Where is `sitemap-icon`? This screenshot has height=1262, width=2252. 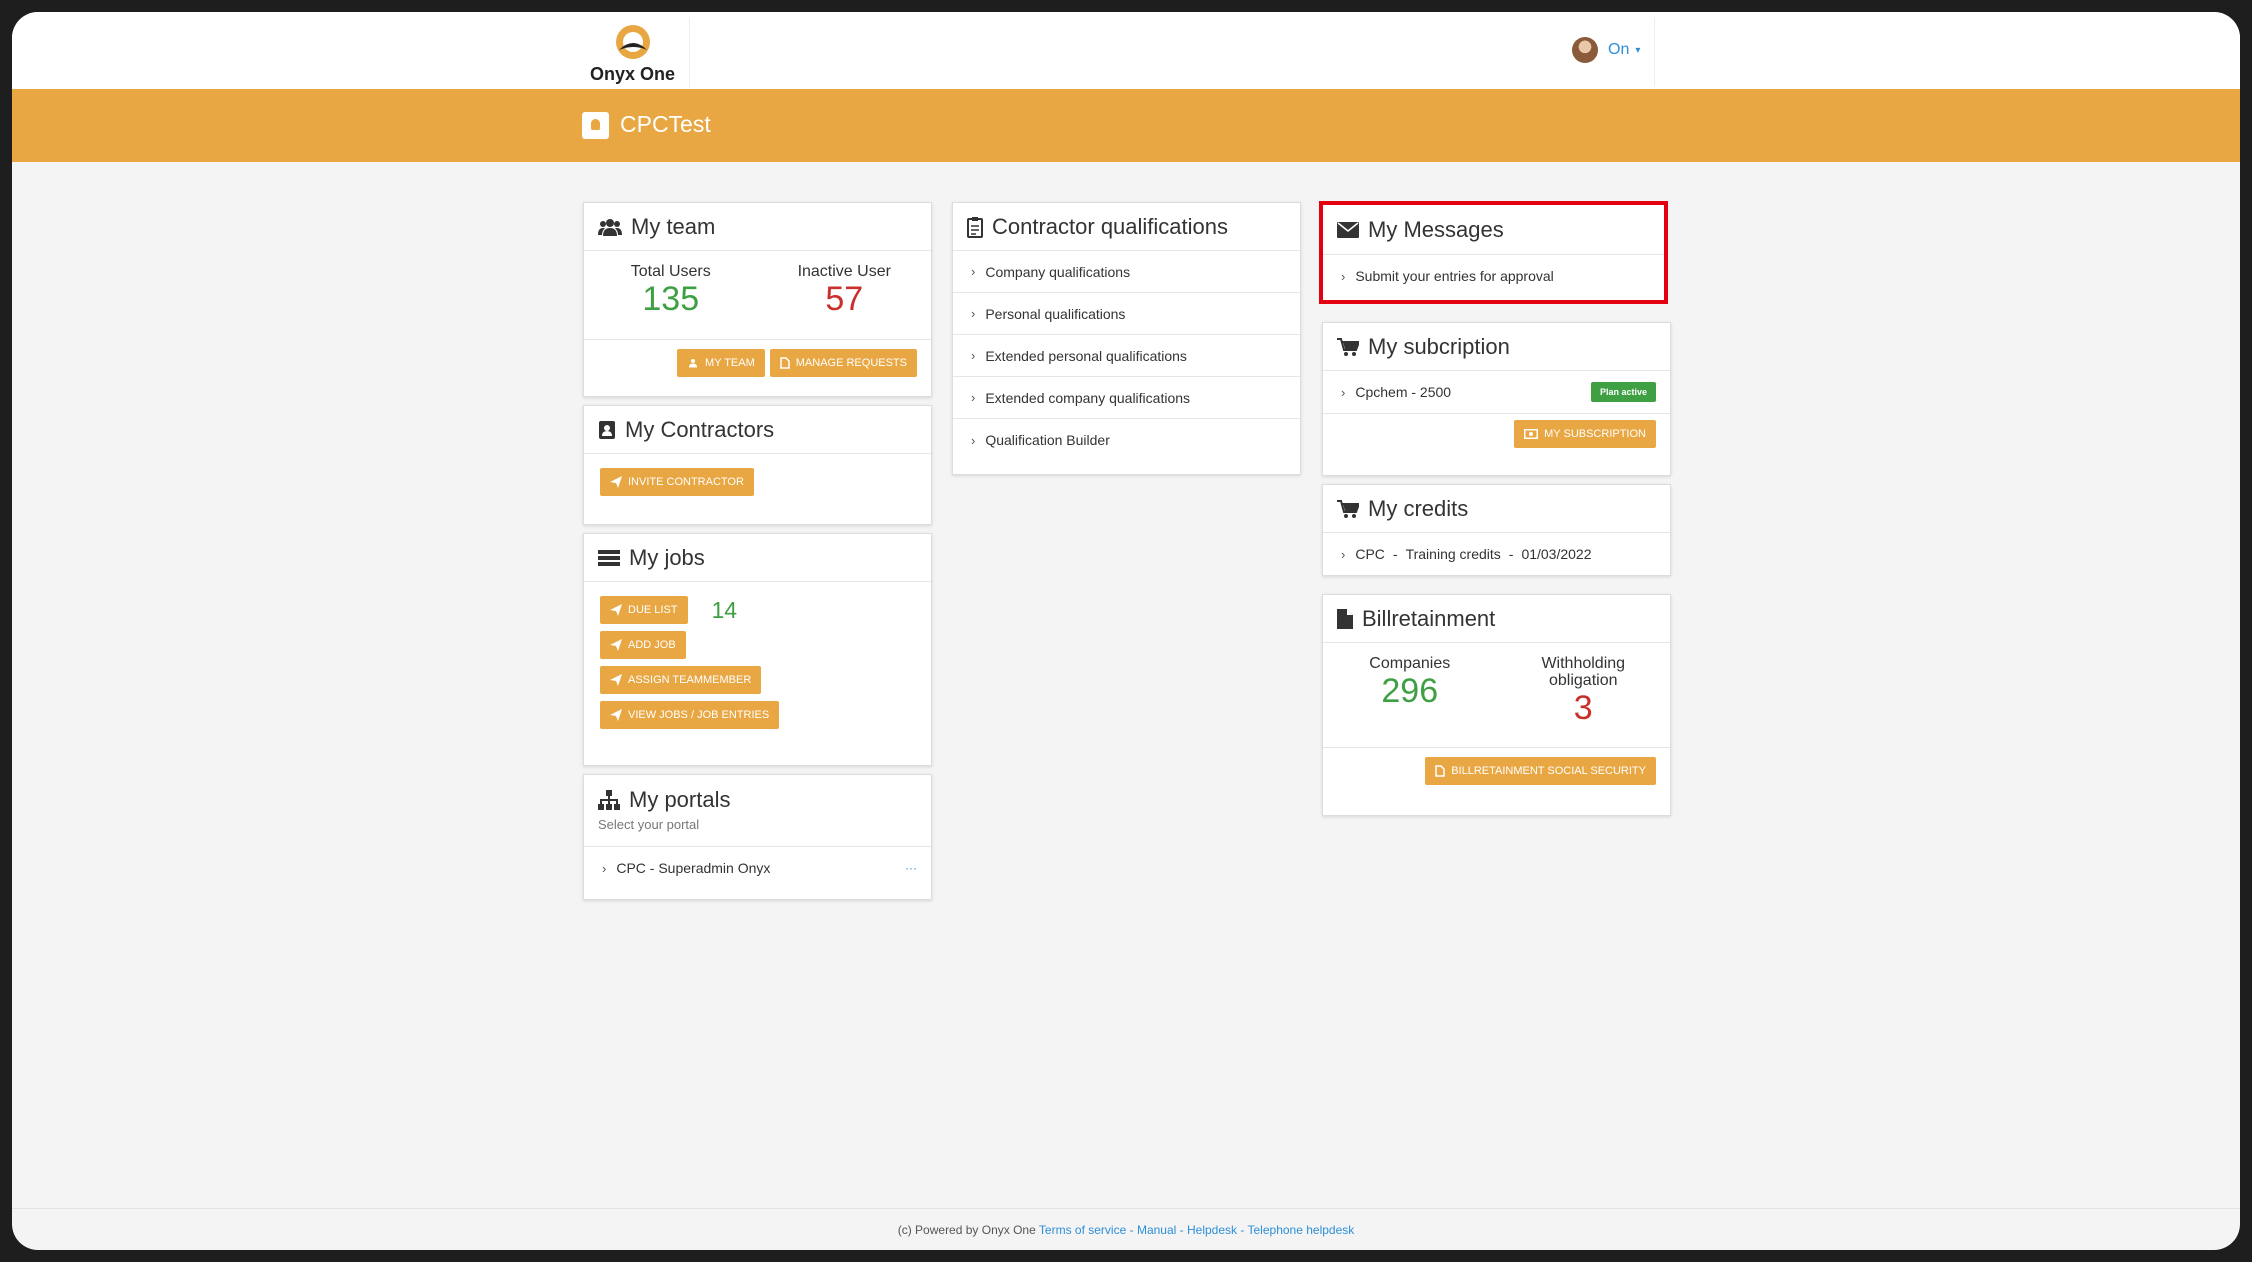
sitemap-icon is located at coordinates (609, 800).